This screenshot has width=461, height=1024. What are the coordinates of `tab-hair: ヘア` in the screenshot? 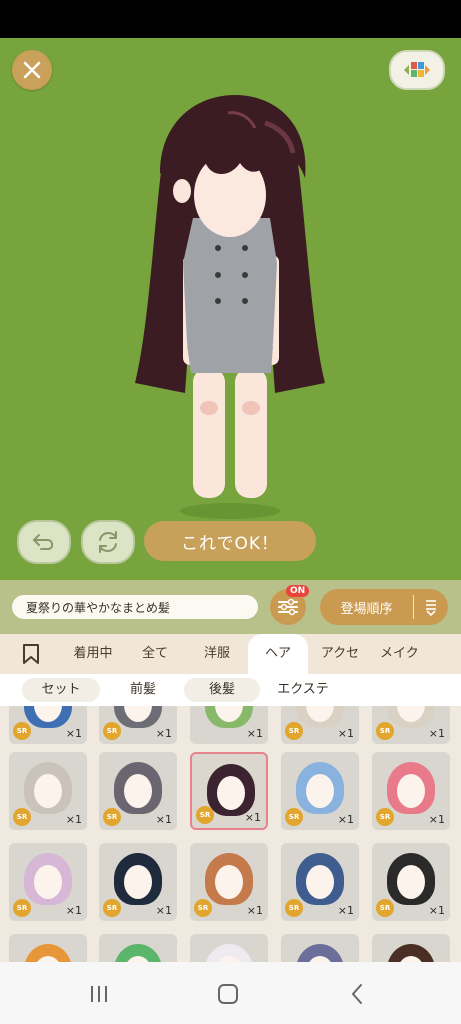 It's located at (278, 654).